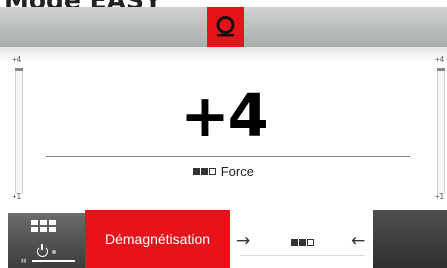 This screenshot has width=447, height=268. I want to click on control-level-indicator, so click(303, 244).